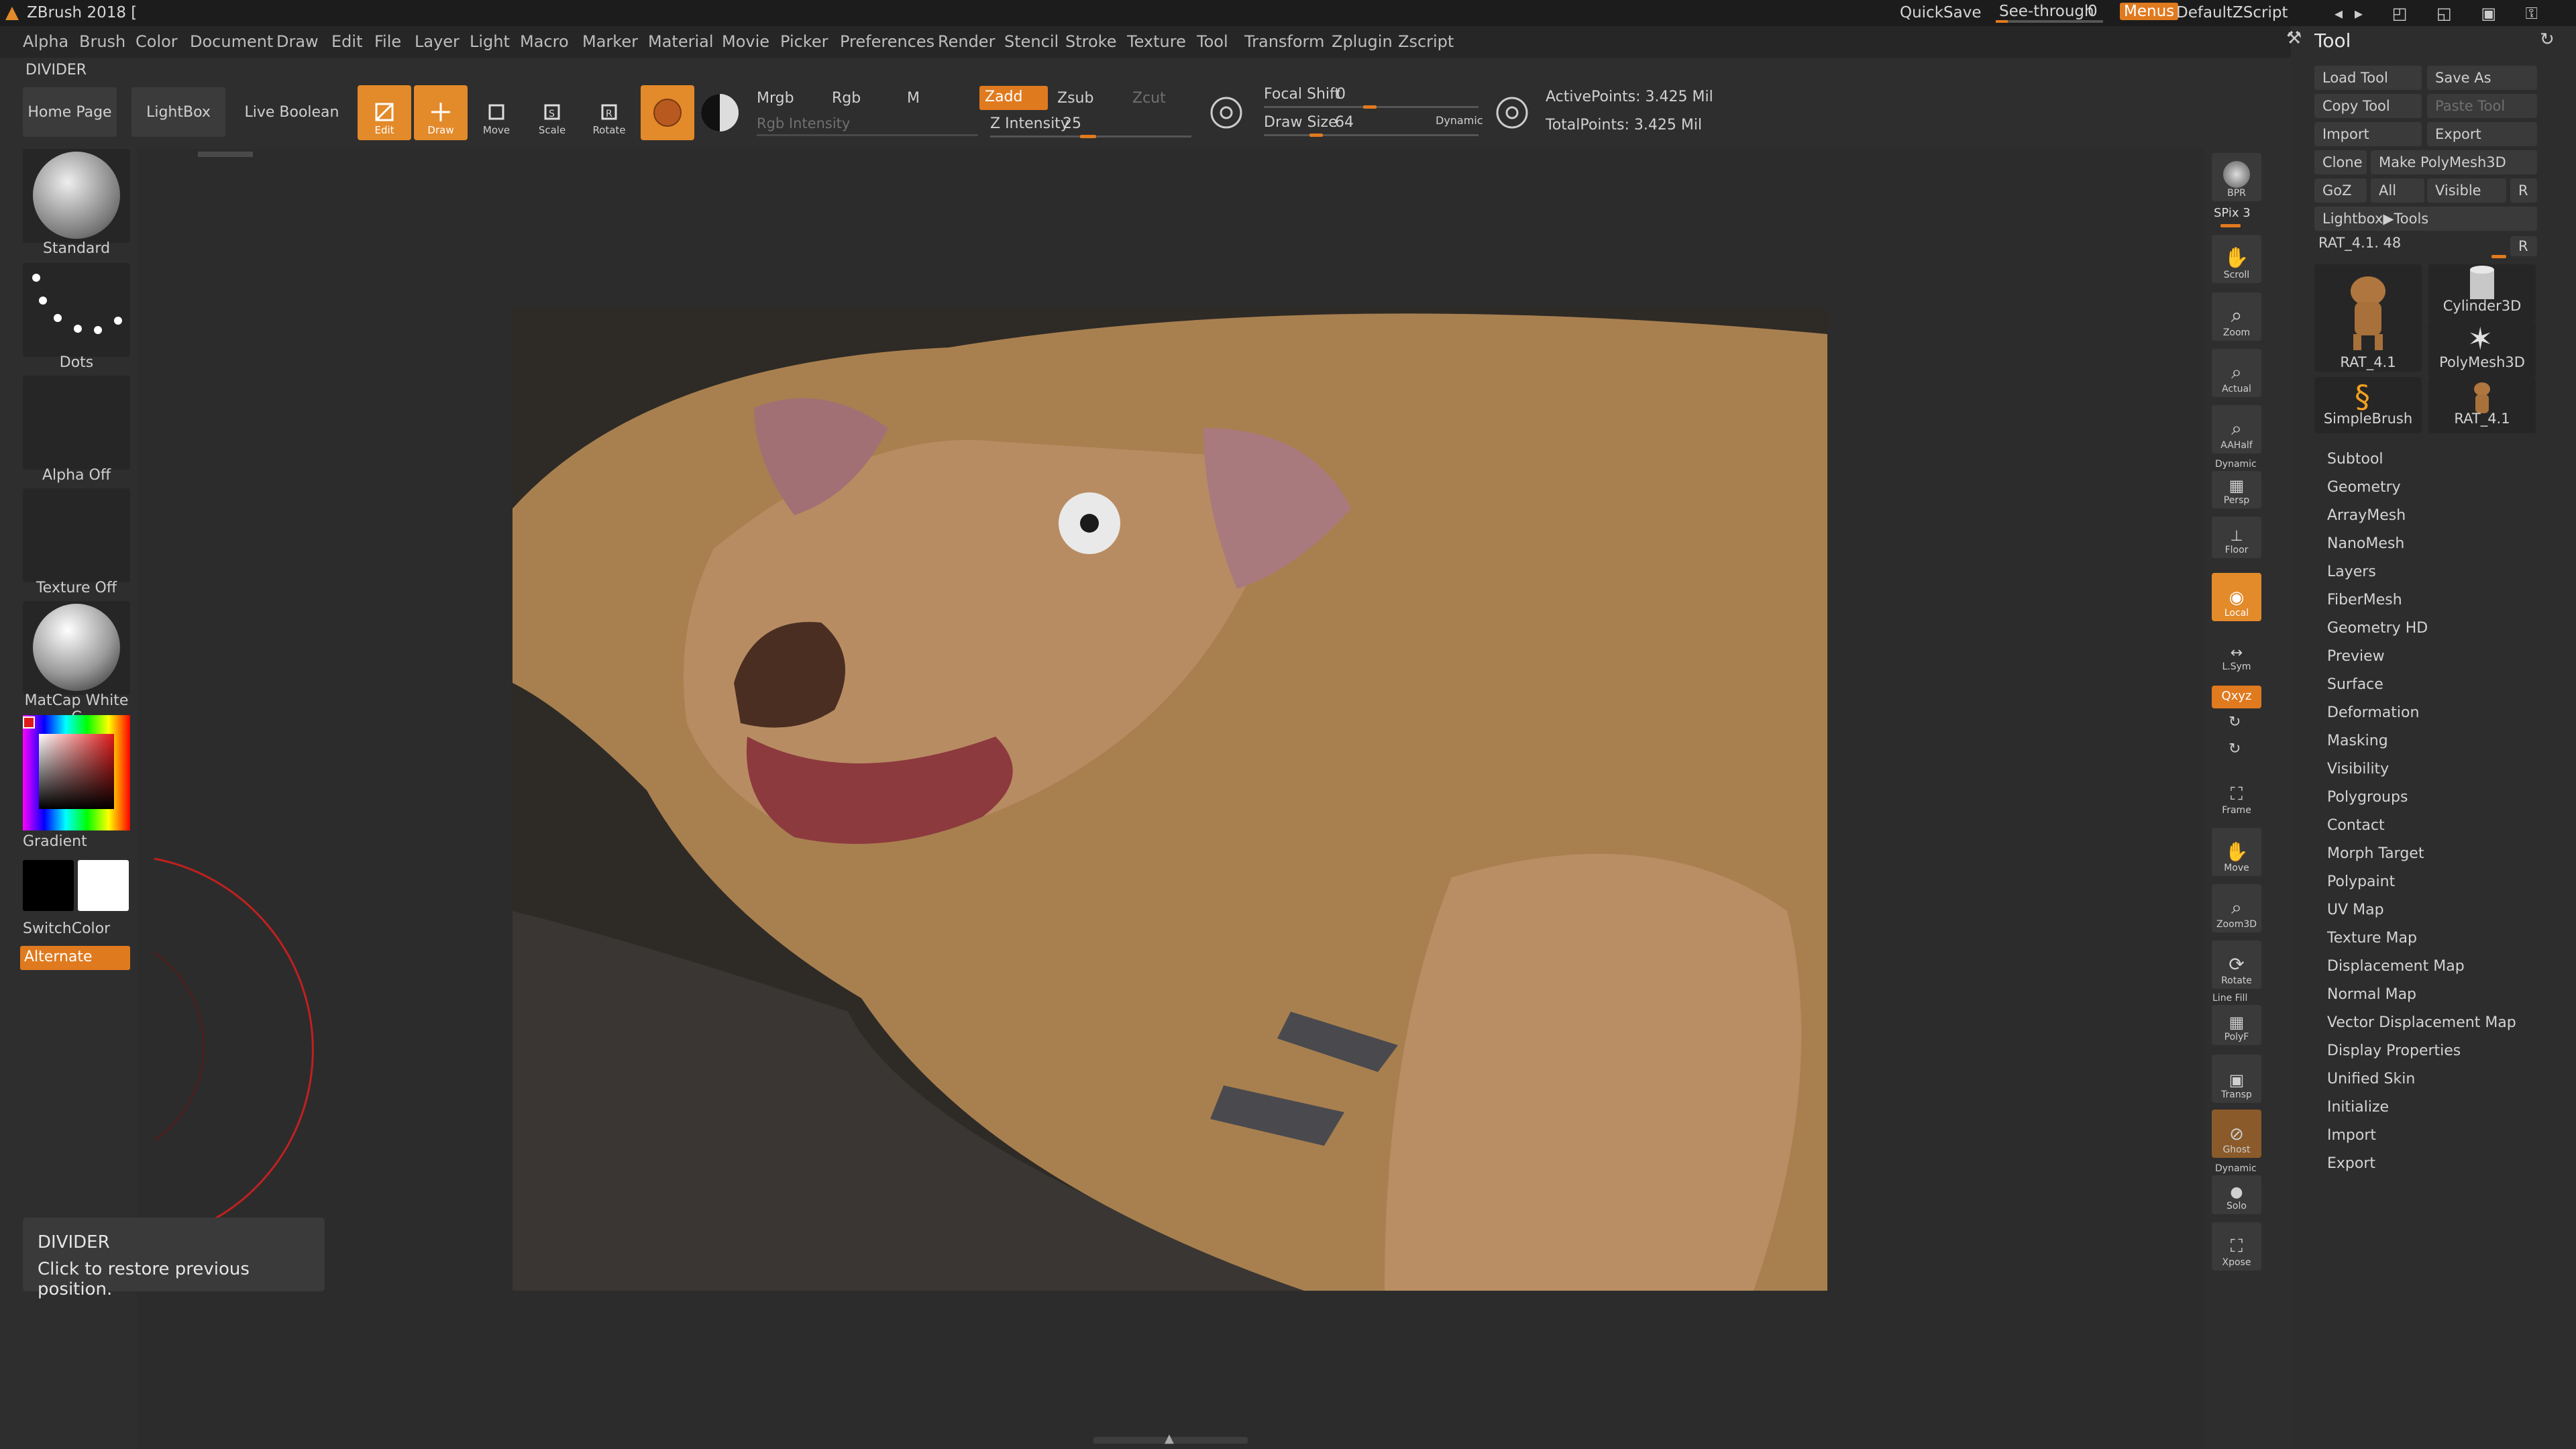 Image resolution: width=2576 pixels, height=1449 pixels. What do you see at coordinates (346, 41) in the screenshot?
I see `menu-edit: Edit` at bounding box center [346, 41].